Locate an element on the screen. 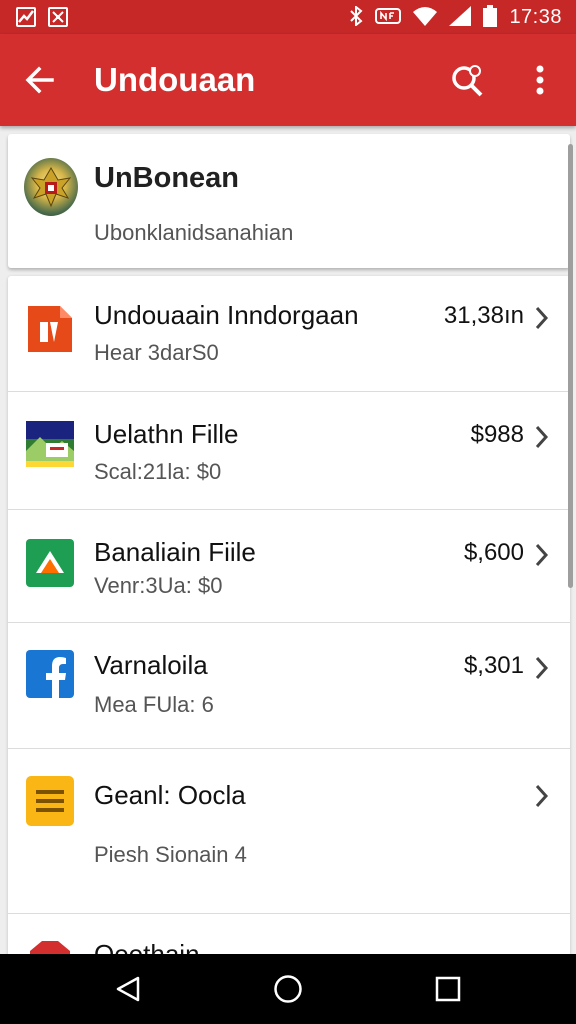 The image size is (576, 1024). recents-square-icon is located at coordinates (448, 989).